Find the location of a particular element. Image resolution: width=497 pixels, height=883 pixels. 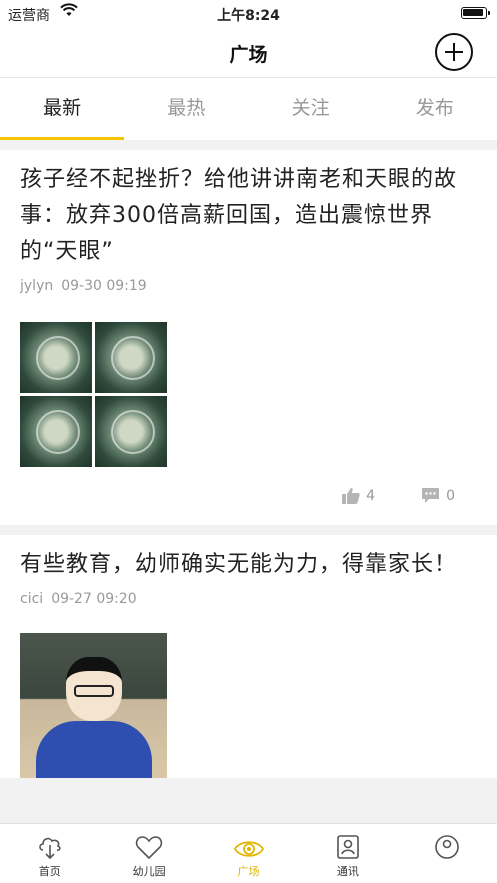

navigation-bar: 广场 is located at coordinates (248, 53).